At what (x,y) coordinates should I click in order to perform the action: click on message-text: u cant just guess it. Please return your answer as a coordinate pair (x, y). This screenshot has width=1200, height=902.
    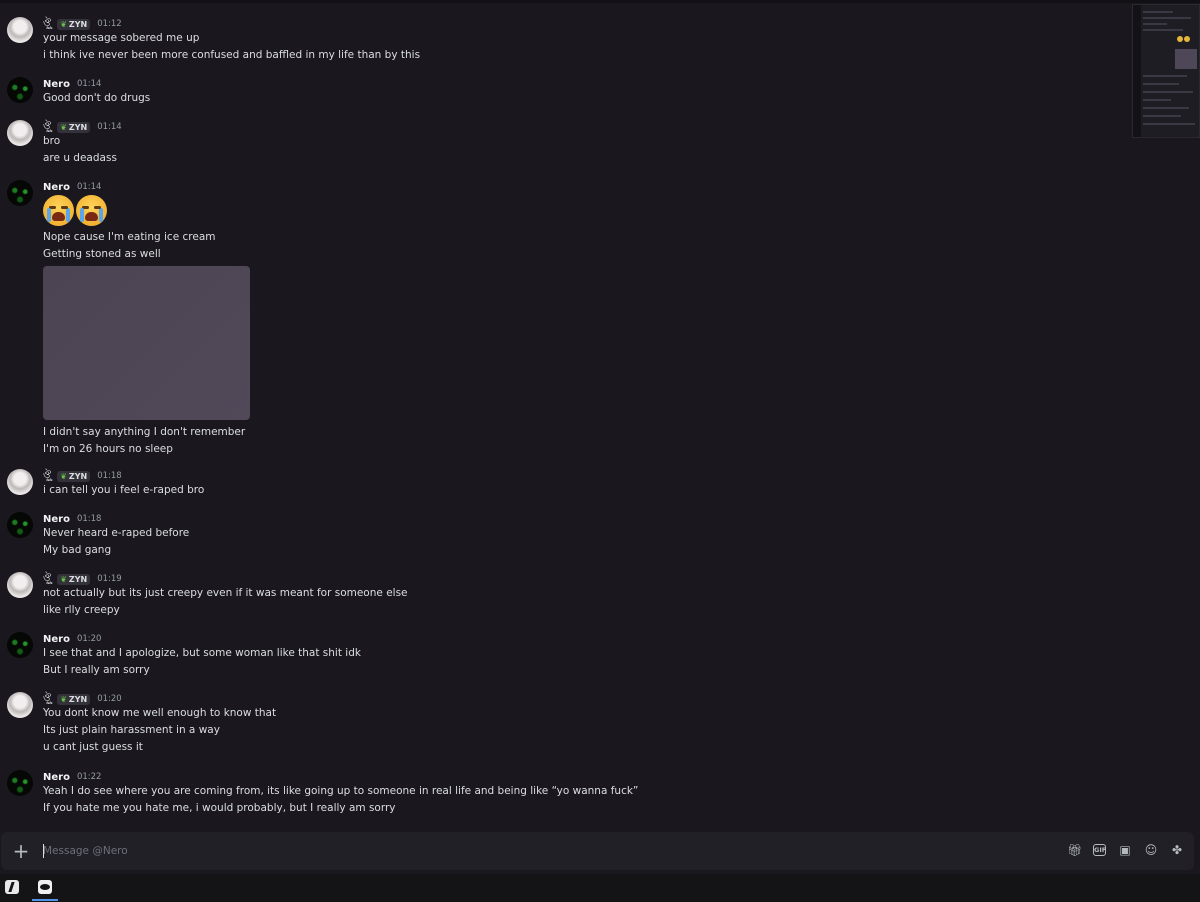
    Looking at the image, I should click on (93, 747).